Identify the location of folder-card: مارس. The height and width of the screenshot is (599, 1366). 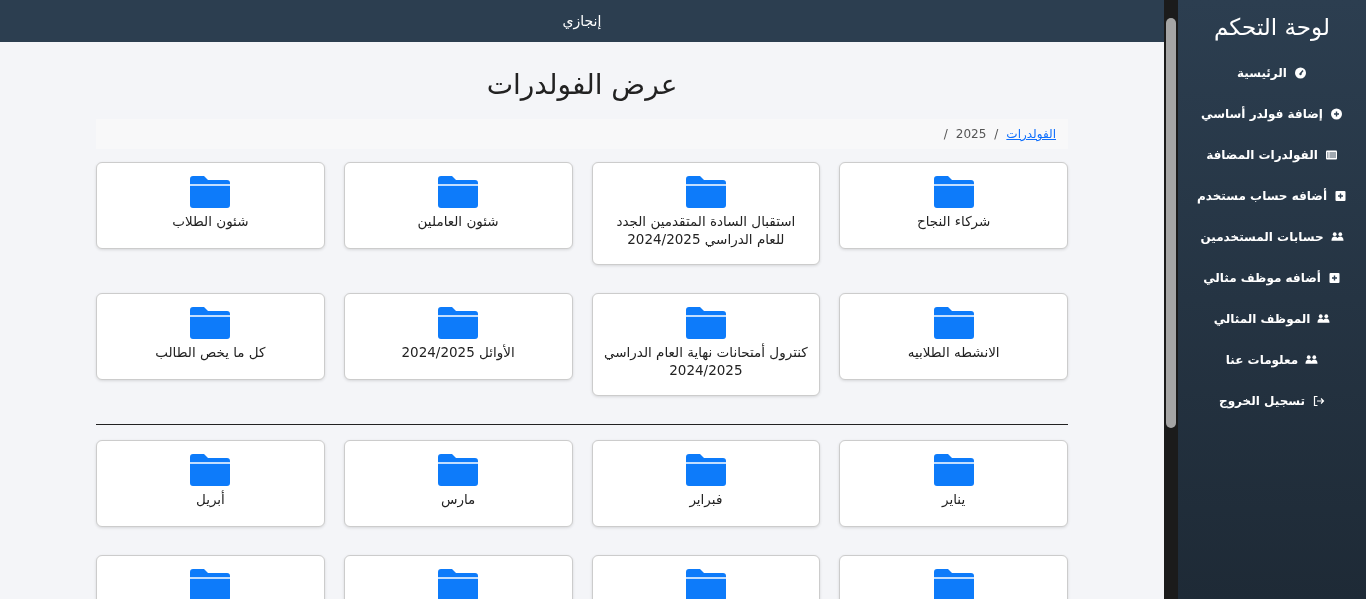
(458, 484).